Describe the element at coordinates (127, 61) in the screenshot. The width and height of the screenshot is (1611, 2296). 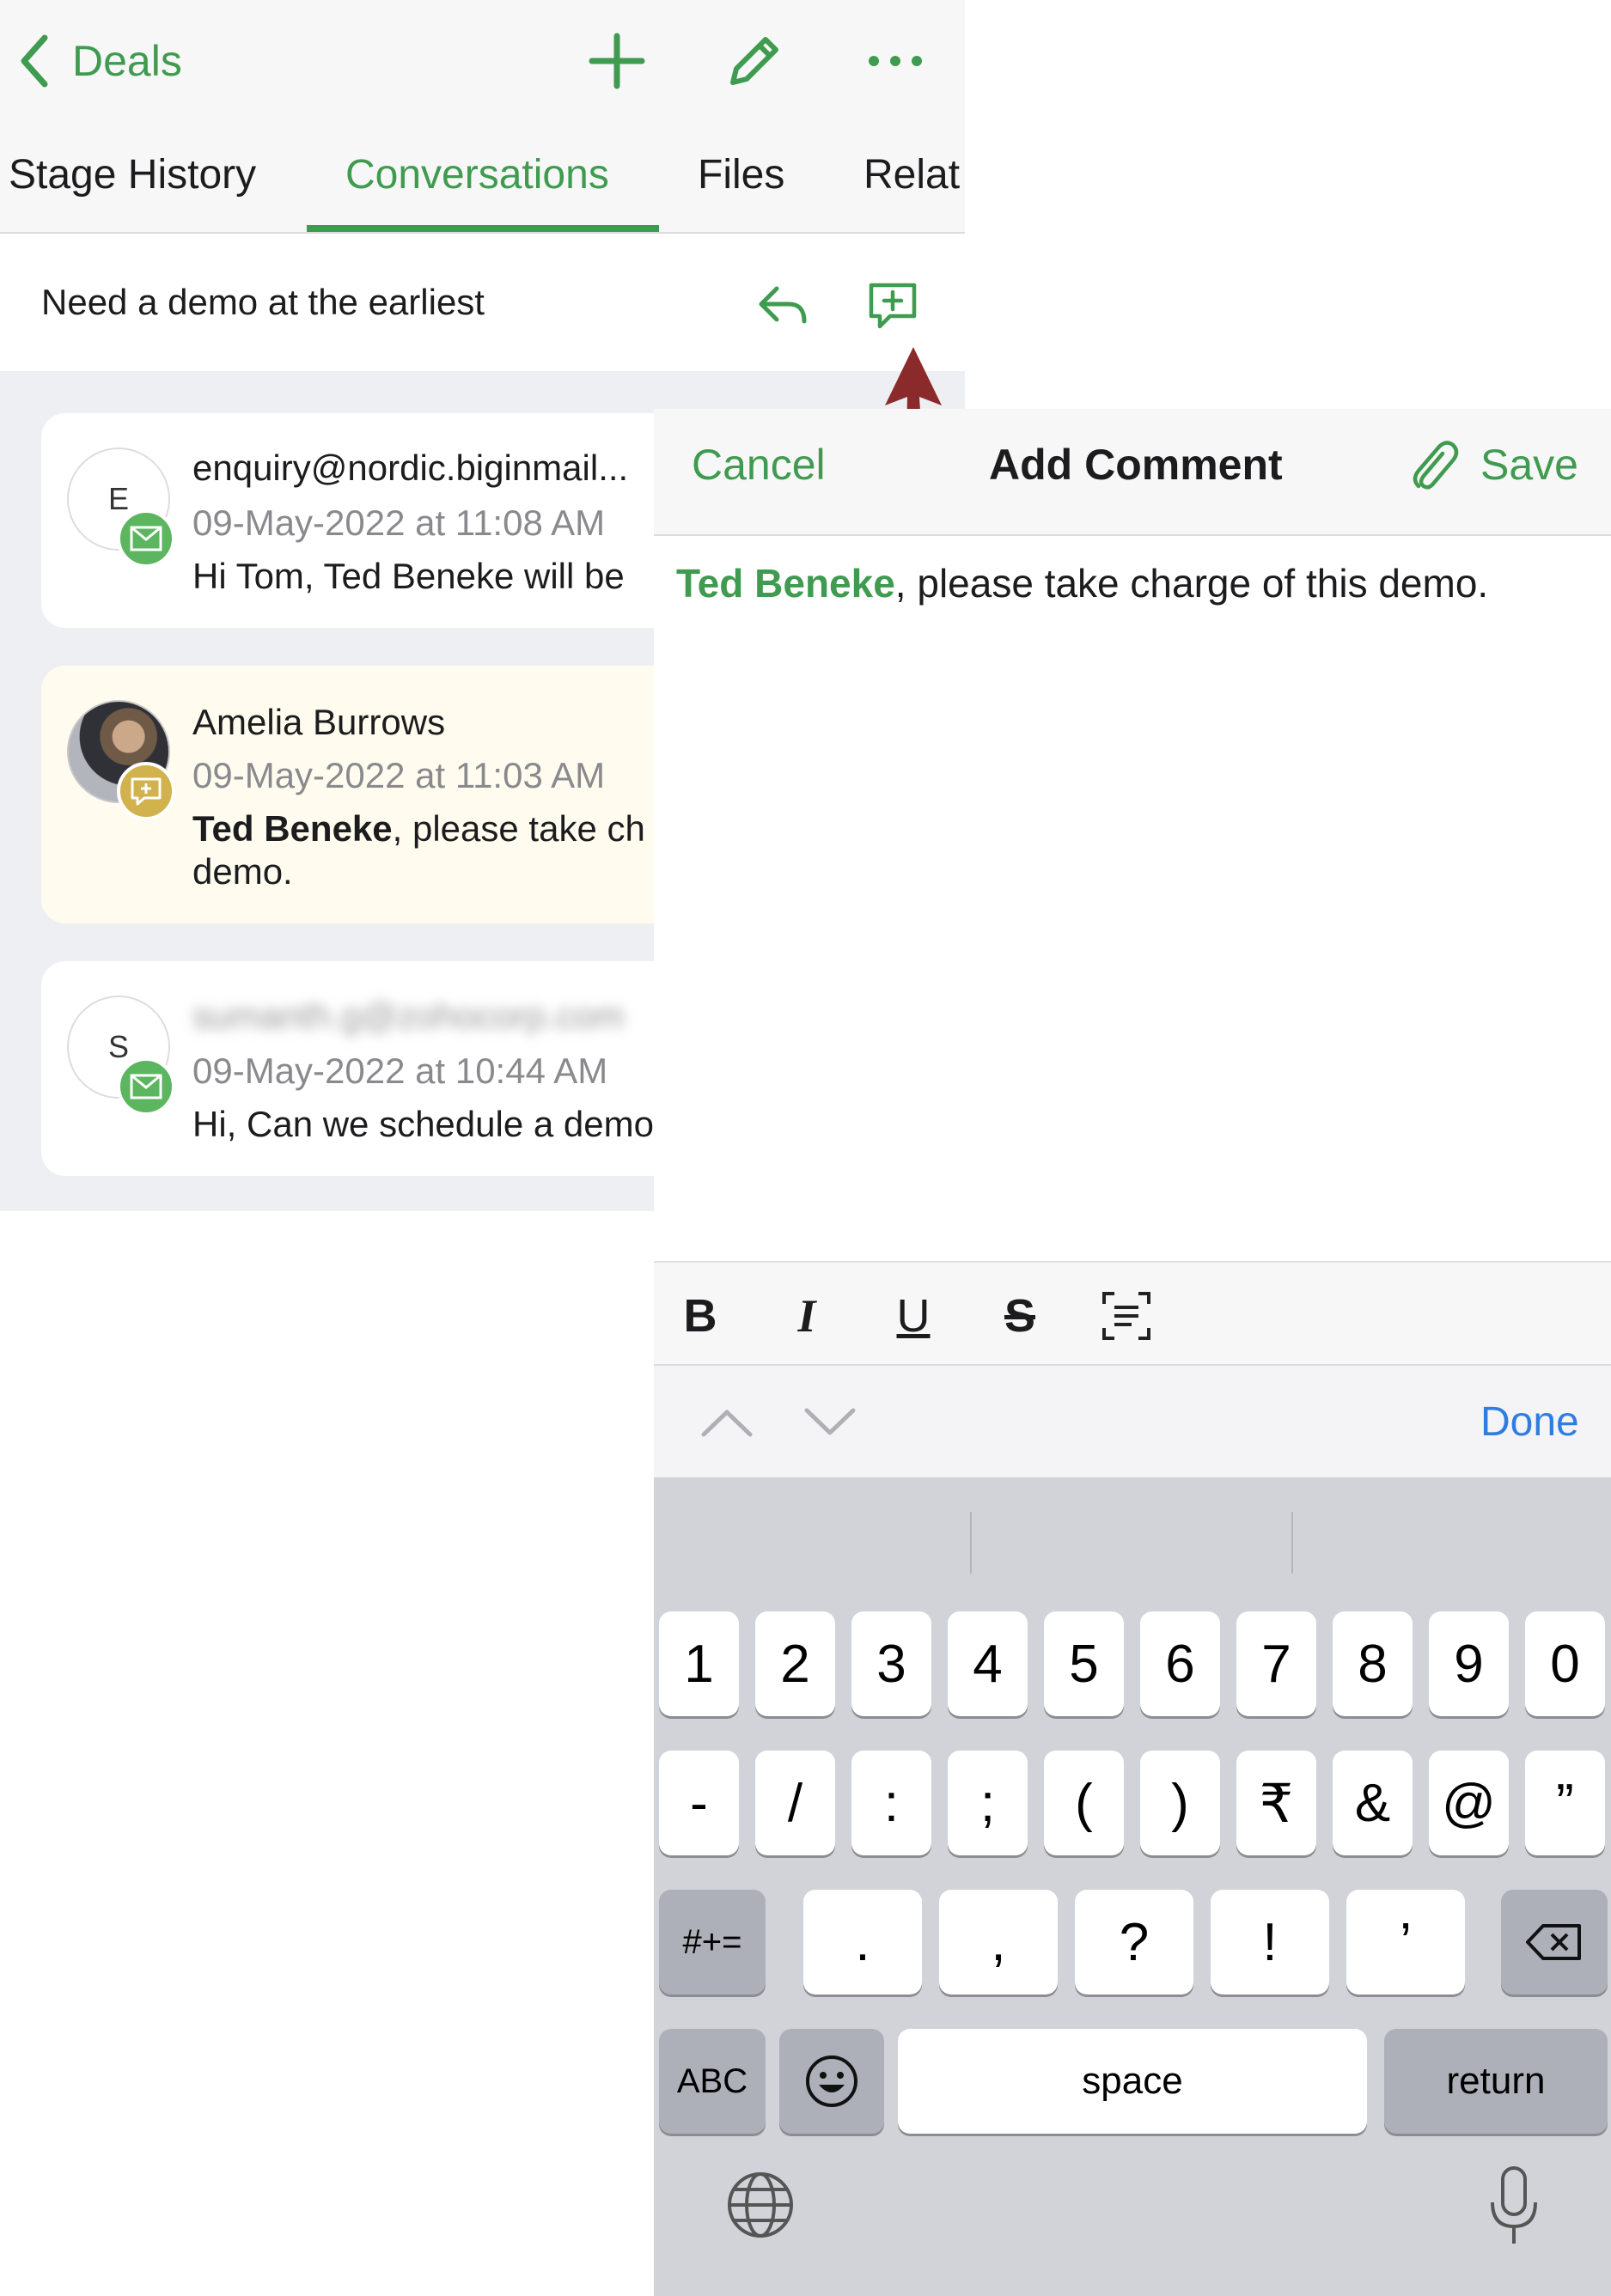
I see `back-label: Deals` at that location.